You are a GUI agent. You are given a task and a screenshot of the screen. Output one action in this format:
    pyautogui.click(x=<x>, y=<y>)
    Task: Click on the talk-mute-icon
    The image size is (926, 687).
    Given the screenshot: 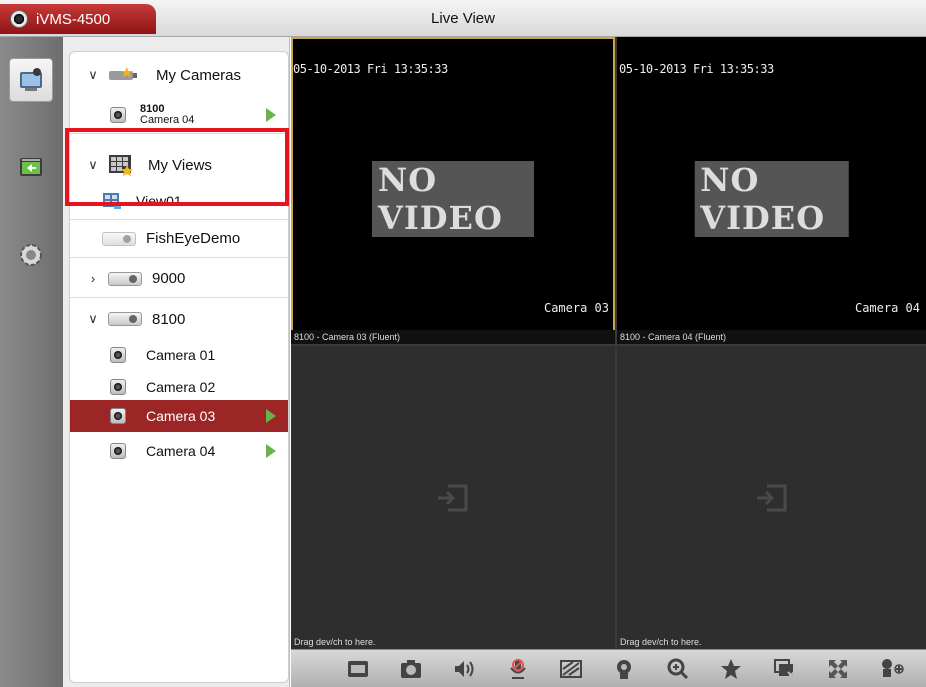 What is the action you would take?
    pyautogui.click(x=517, y=668)
    